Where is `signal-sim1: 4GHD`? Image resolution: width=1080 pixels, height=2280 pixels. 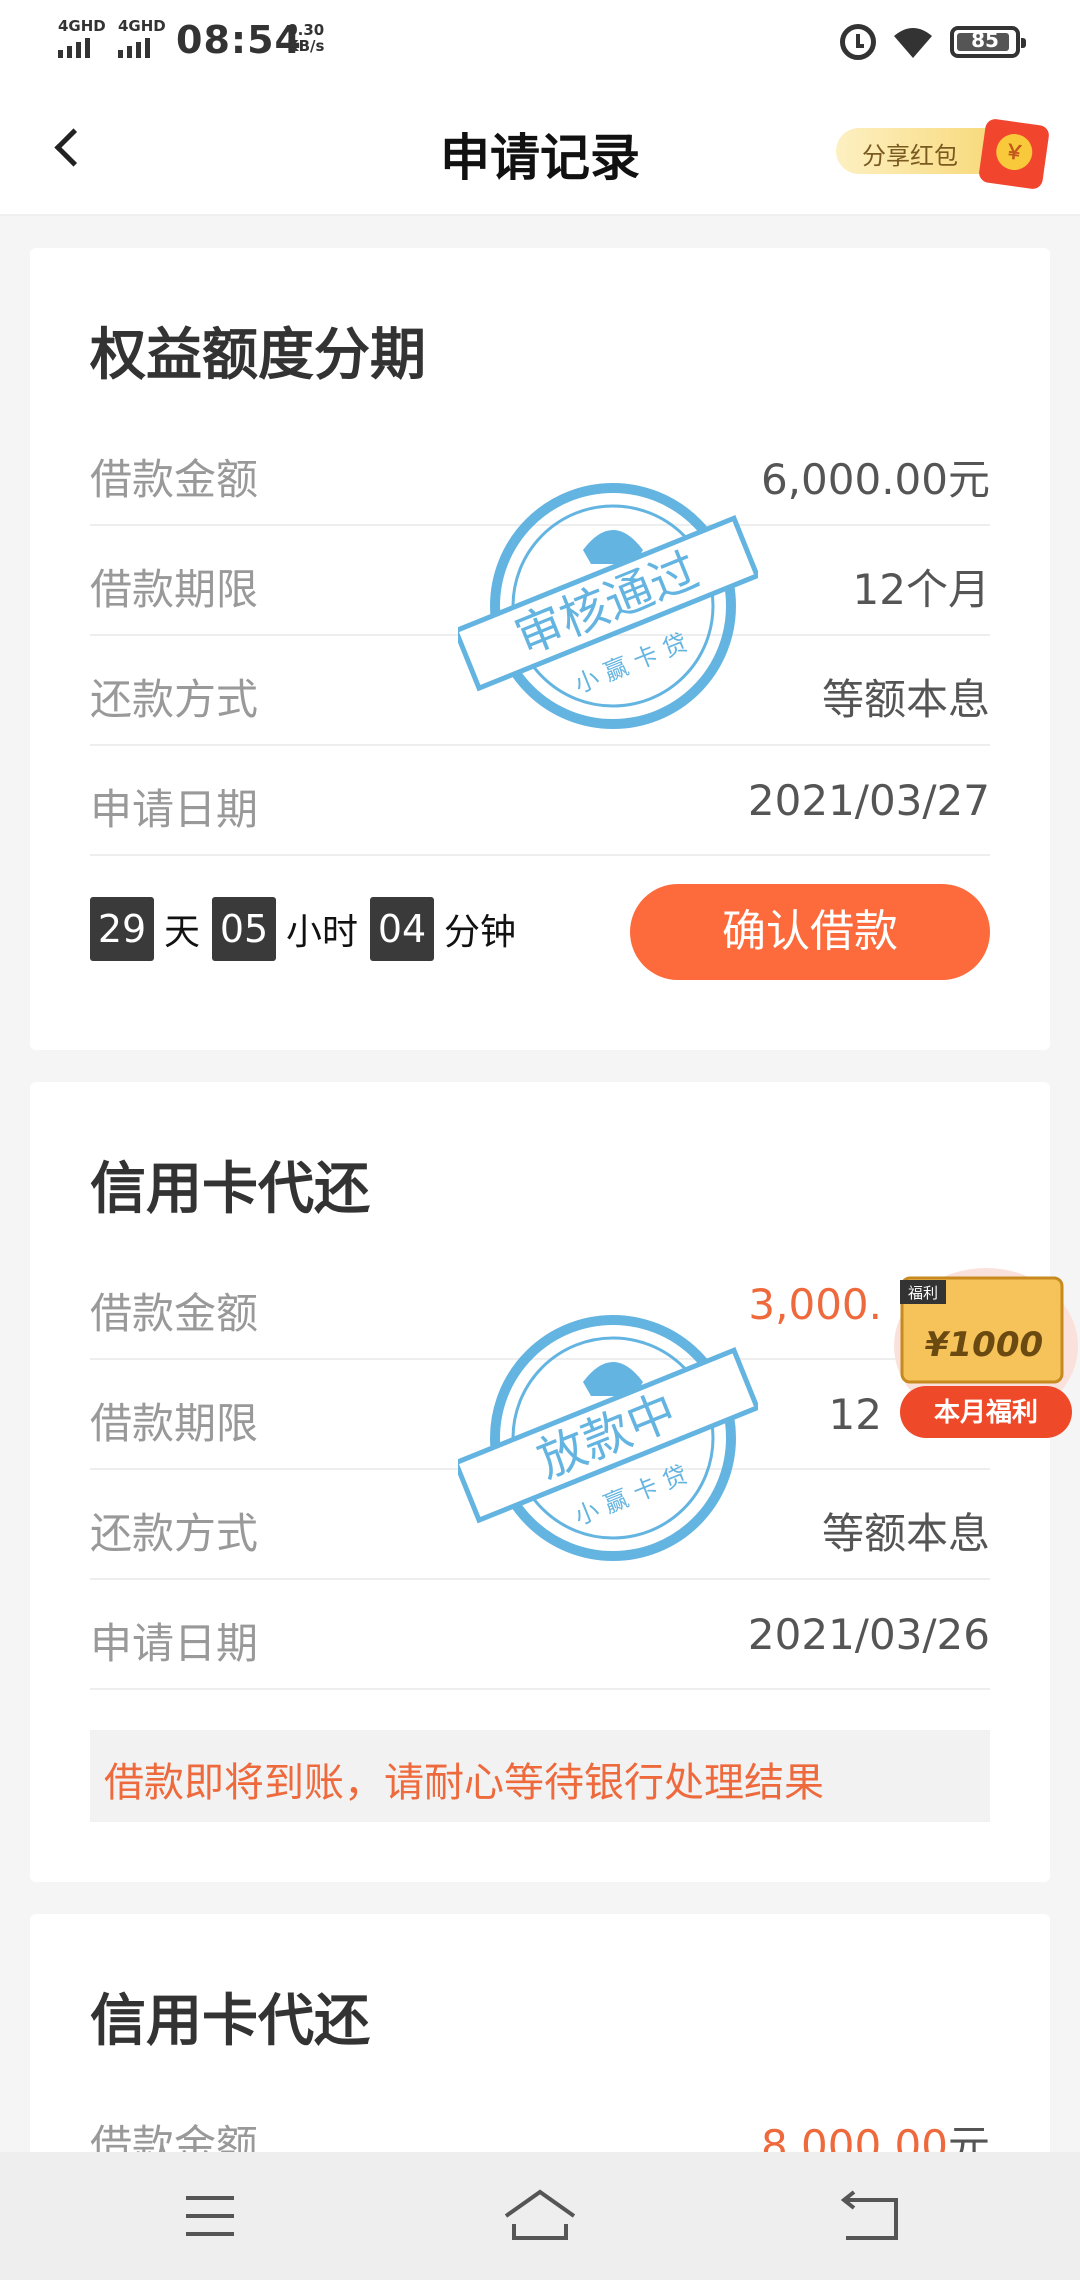
signal-sim1: 4GHD is located at coordinates (82, 38).